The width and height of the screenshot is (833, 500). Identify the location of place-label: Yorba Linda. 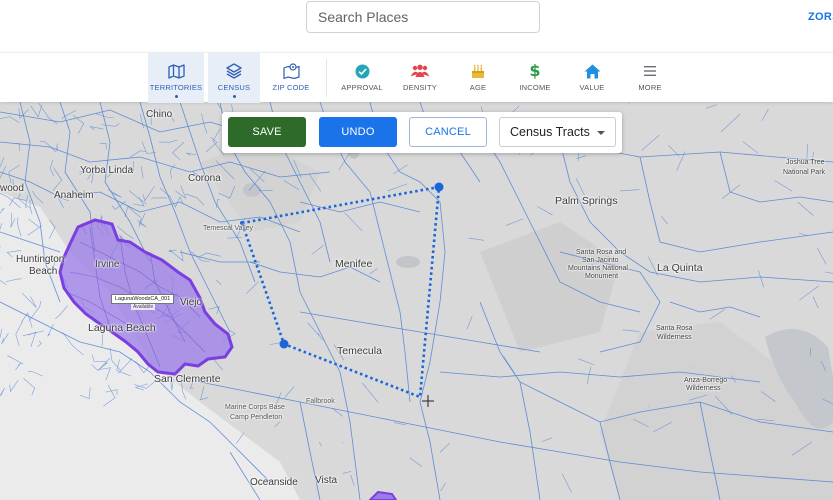
(107, 170).